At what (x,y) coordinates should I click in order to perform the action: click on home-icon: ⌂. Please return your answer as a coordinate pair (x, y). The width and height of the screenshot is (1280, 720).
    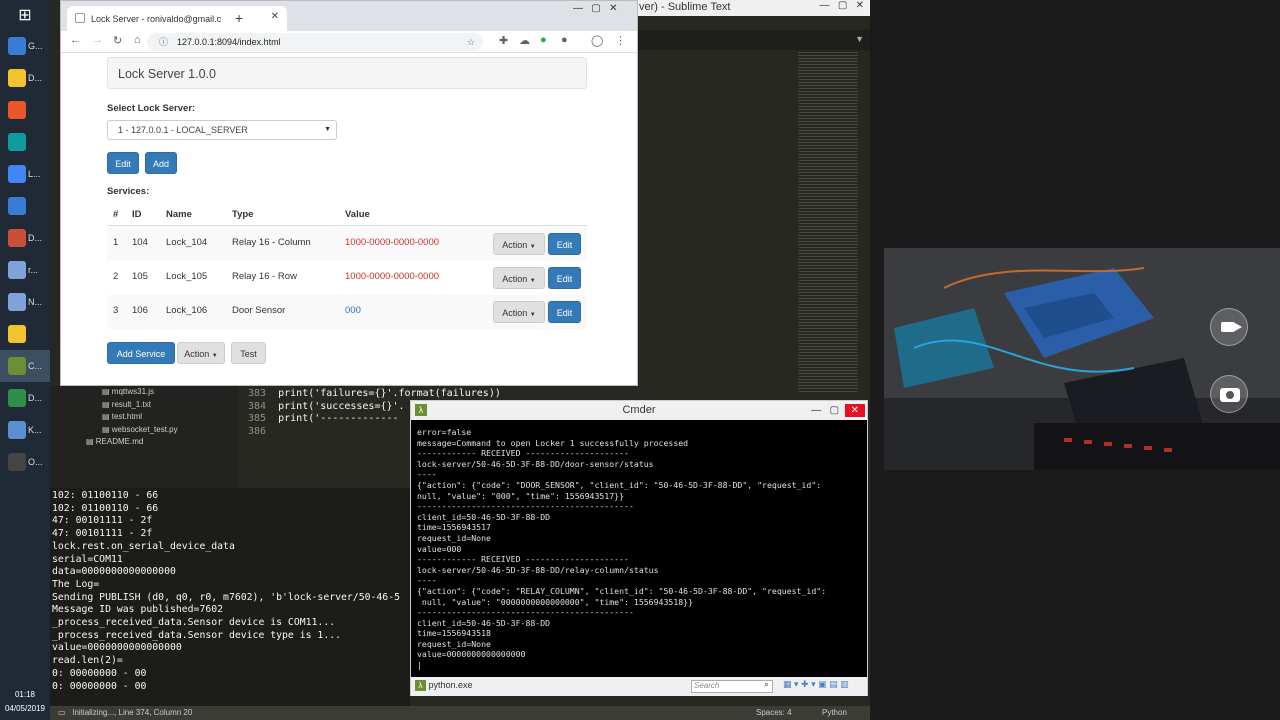
    Looking at the image, I should click on (137, 40).